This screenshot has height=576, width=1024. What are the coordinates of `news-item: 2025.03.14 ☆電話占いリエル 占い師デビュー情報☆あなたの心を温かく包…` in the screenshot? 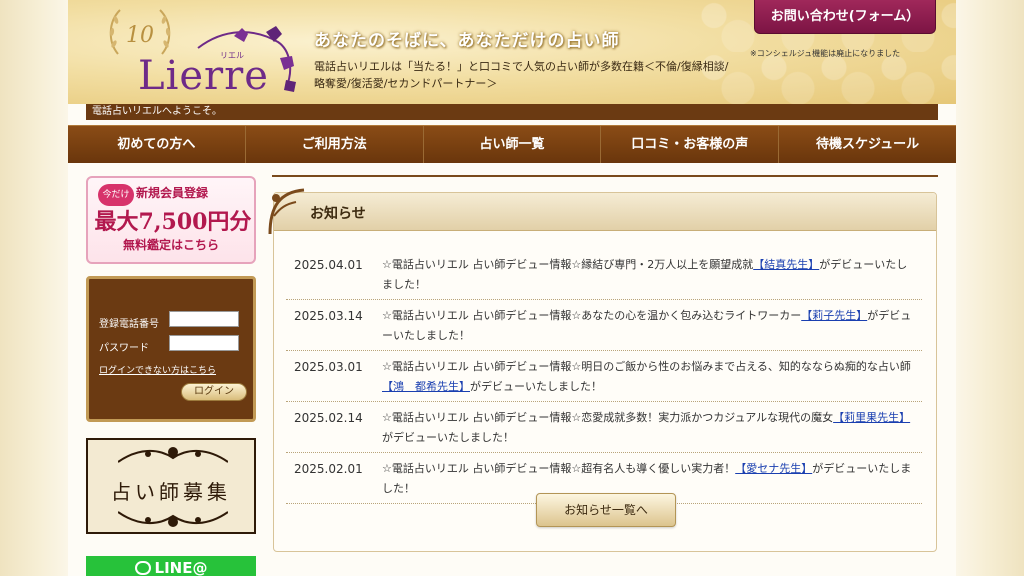 It's located at (604, 325).